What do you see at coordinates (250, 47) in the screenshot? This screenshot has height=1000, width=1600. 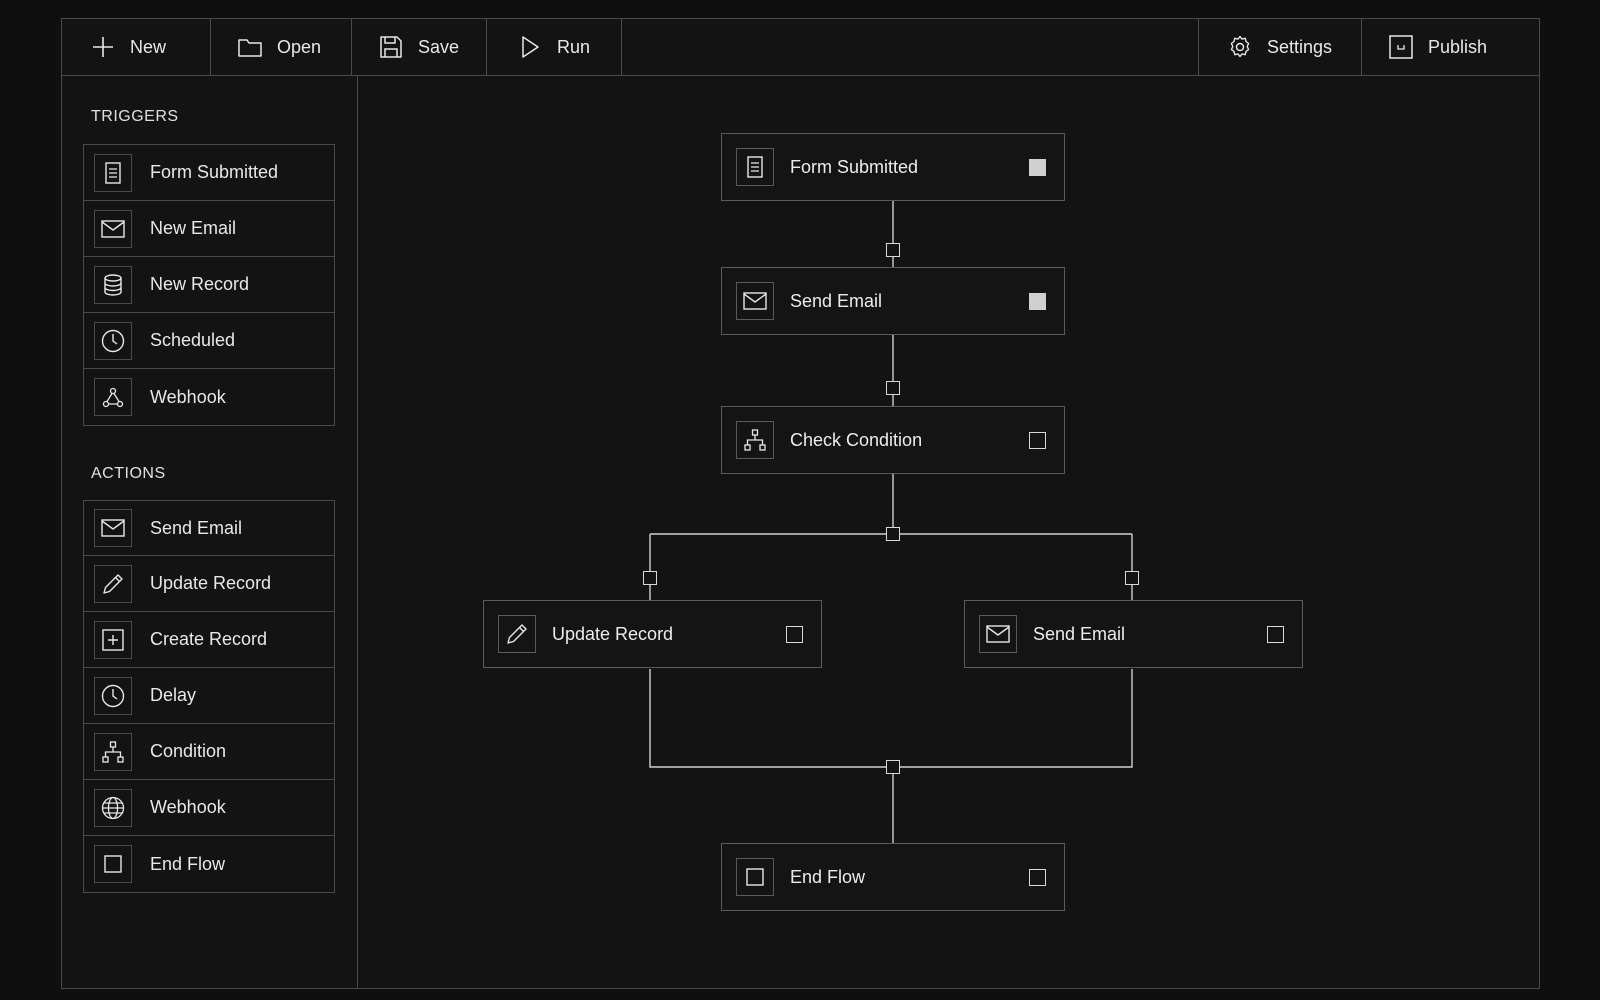 I see `folder-icon` at bounding box center [250, 47].